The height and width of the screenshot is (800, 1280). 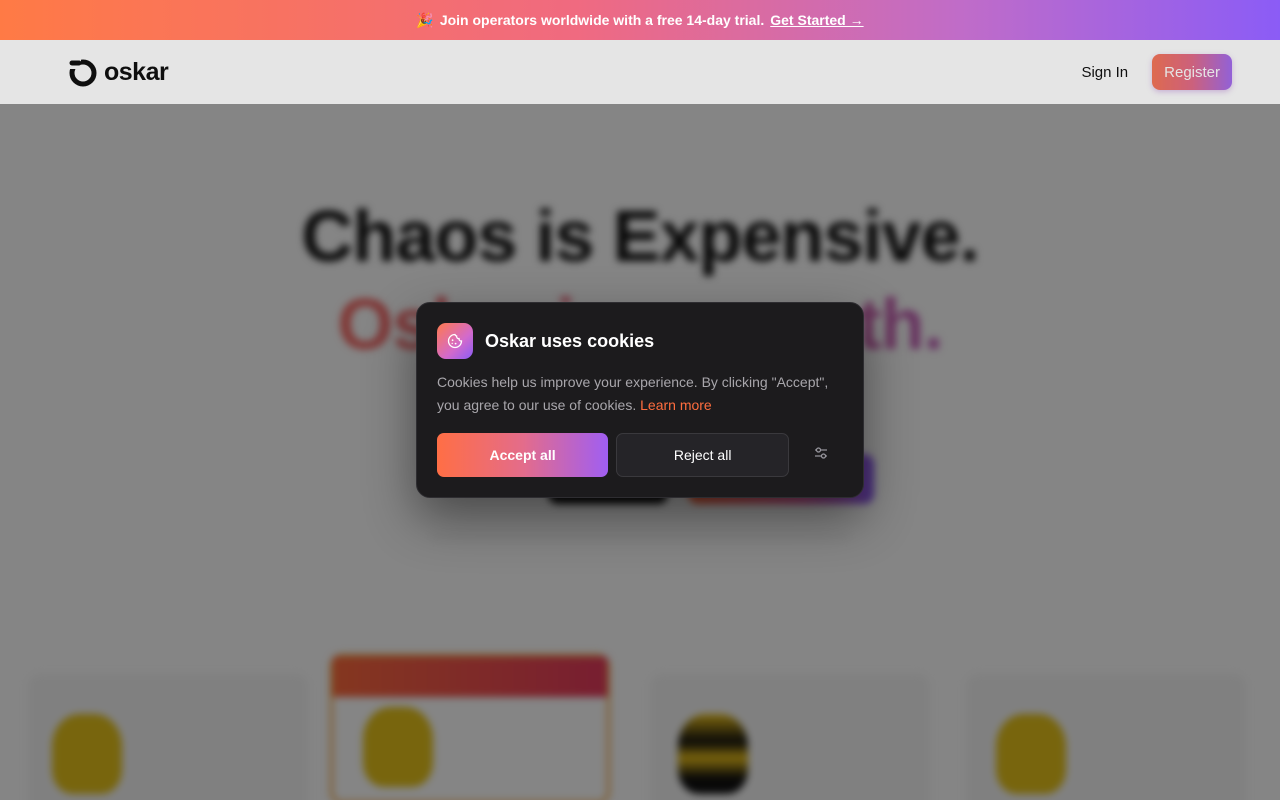 What do you see at coordinates (640, 72) in the screenshot?
I see `header-dim-overlay` at bounding box center [640, 72].